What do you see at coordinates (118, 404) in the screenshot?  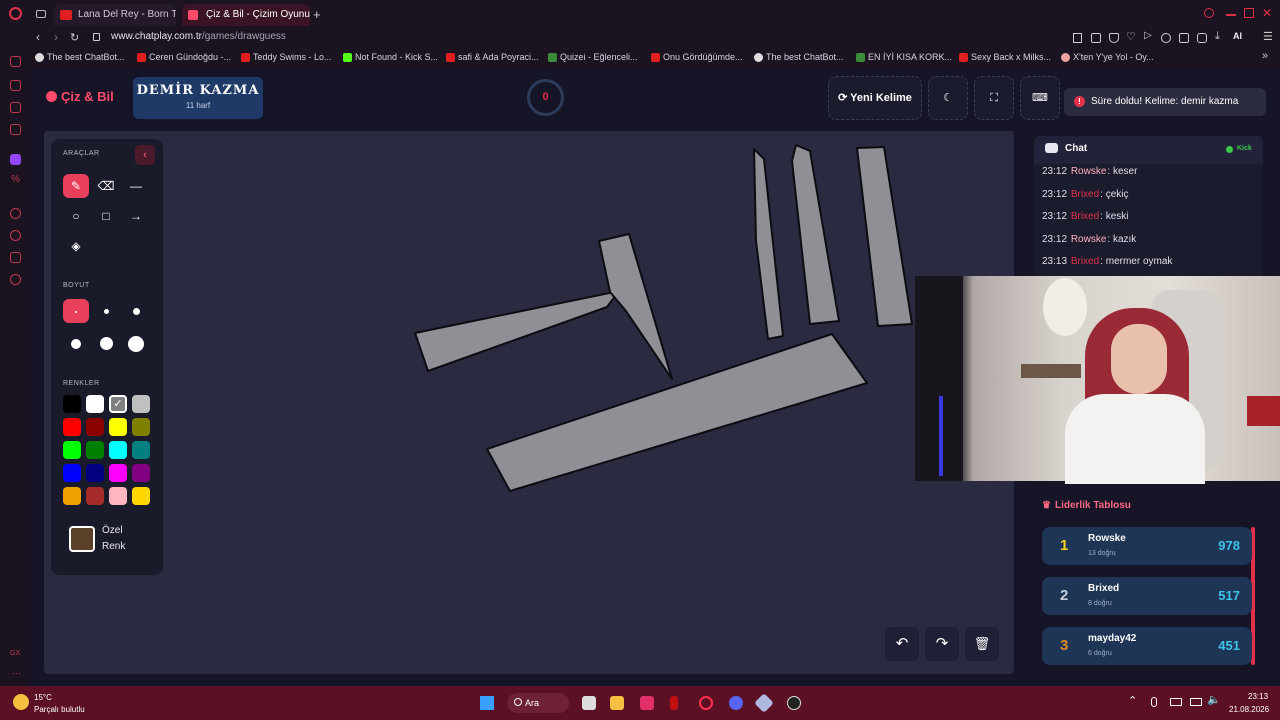 I see `color-swatch: ✓` at bounding box center [118, 404].